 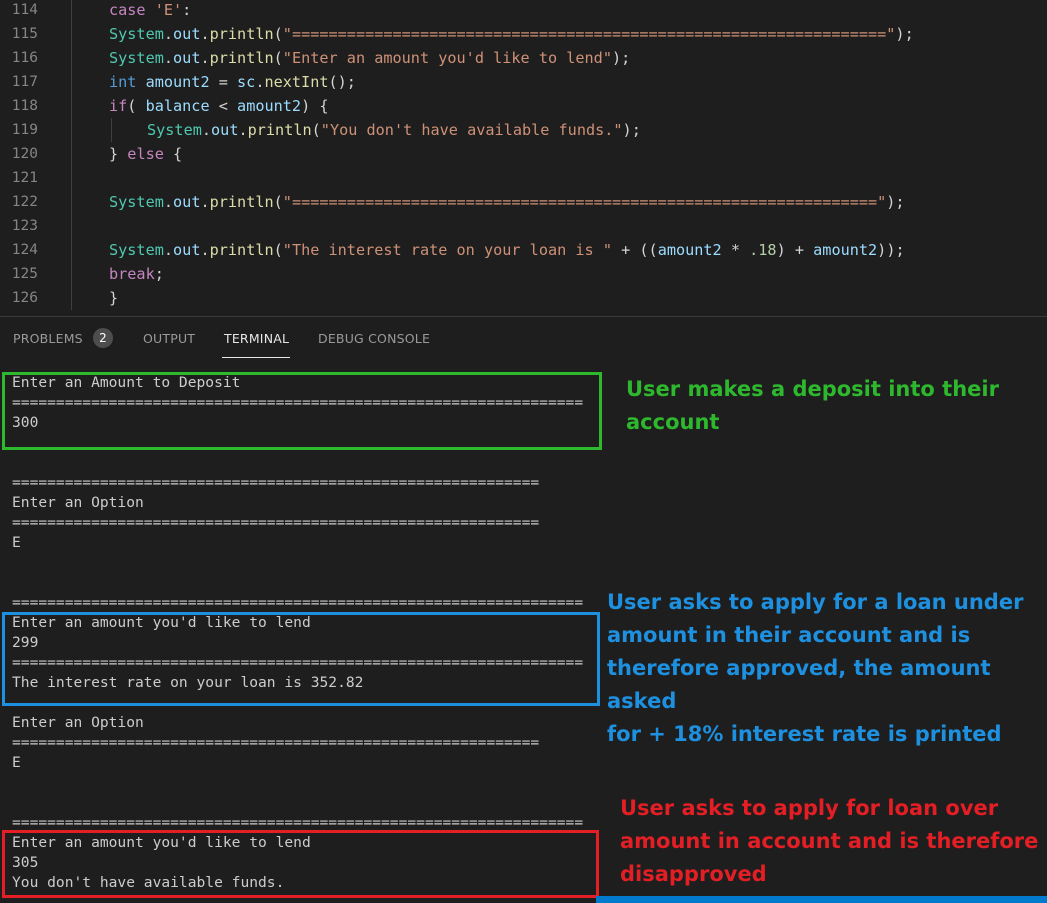 I want to click on code-text: break;, so click(x=136, y=274).